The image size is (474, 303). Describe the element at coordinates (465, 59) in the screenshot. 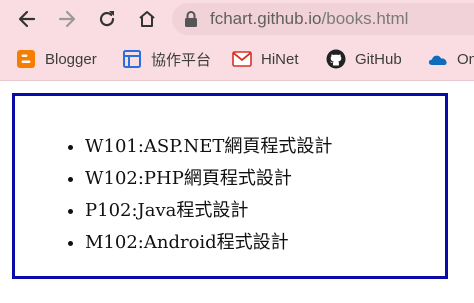

I see `bookmark-label: On` at that location.